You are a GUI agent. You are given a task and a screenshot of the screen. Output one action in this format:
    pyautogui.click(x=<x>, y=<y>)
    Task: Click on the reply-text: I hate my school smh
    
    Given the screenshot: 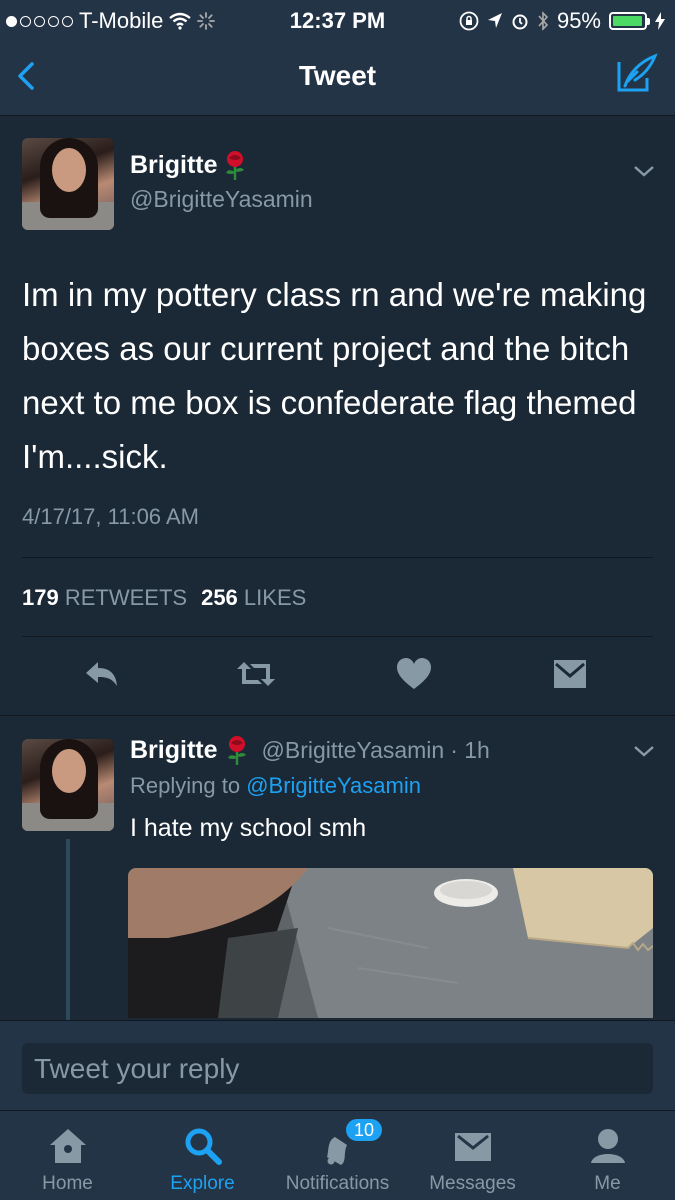 What is the action you would take?
    pyautogui.click(x=248, y=828)
    